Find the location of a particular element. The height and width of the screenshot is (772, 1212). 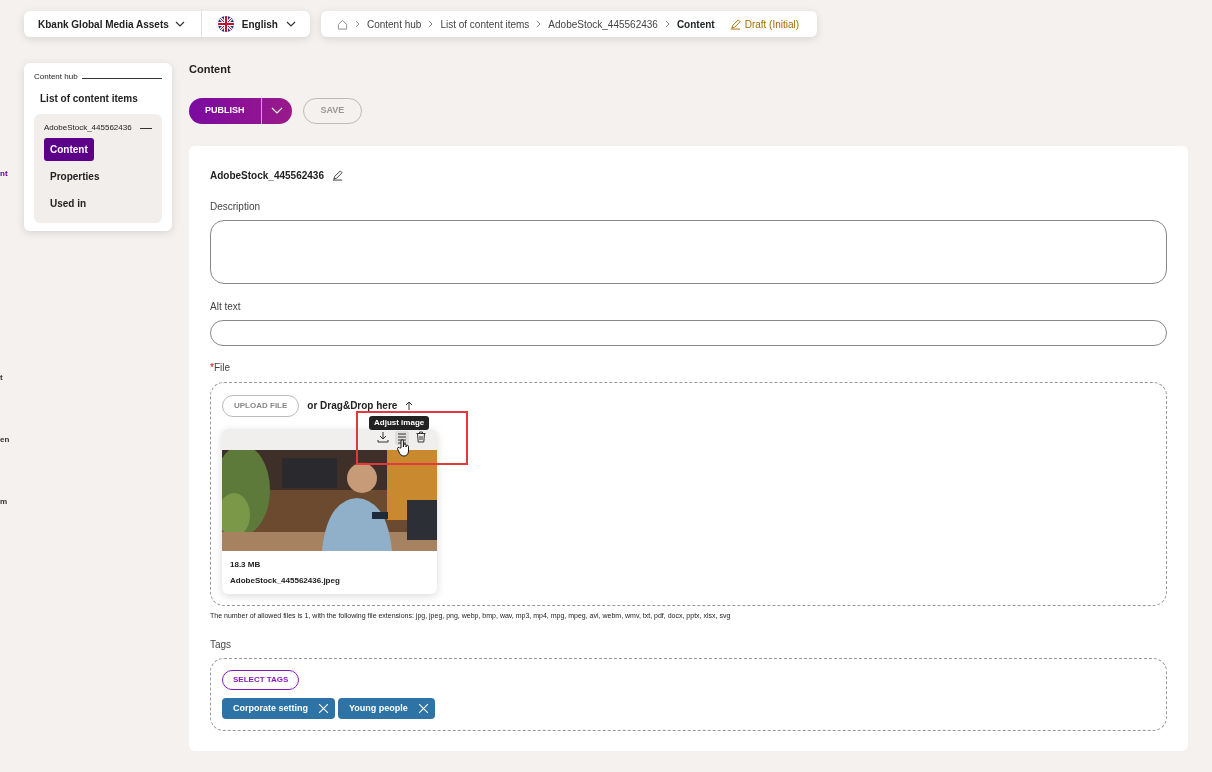

tooltip: Adjust image is located at coordinates (399, 422).